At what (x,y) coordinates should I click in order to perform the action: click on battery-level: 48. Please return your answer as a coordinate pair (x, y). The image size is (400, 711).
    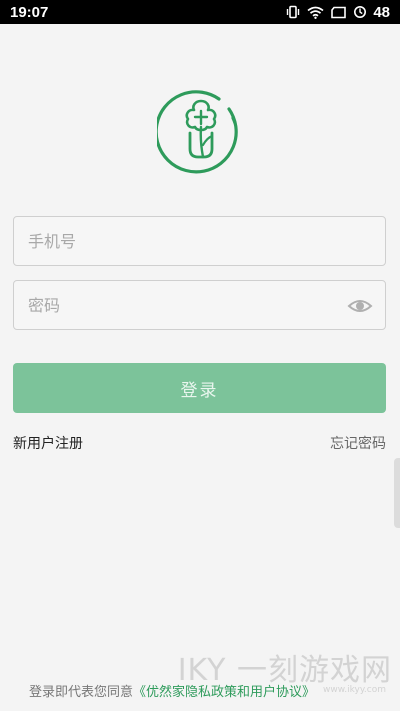
    Looking at the image, I should click on (381, 12).